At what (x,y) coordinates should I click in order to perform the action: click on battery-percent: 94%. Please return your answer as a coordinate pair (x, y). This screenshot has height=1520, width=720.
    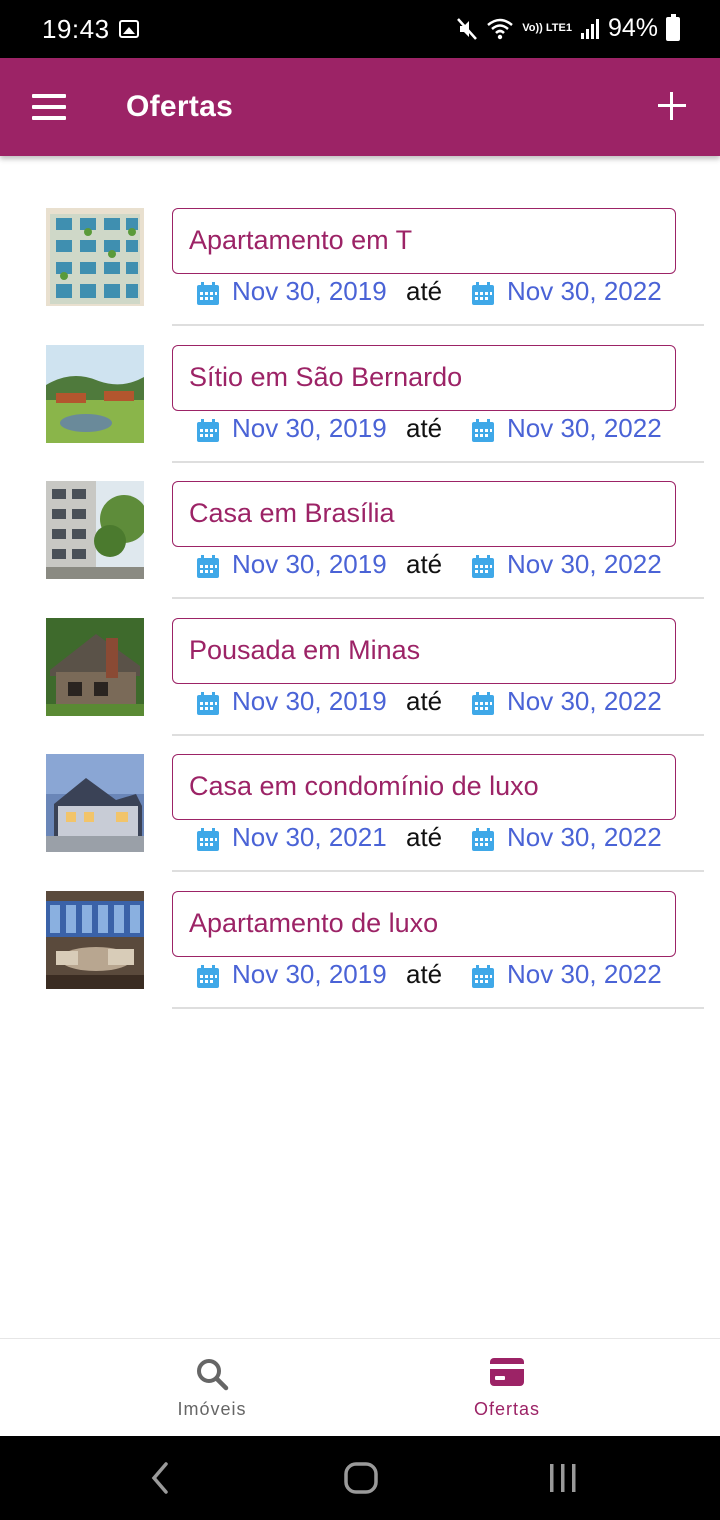
    Looking at the image, I should click on (632, 28).